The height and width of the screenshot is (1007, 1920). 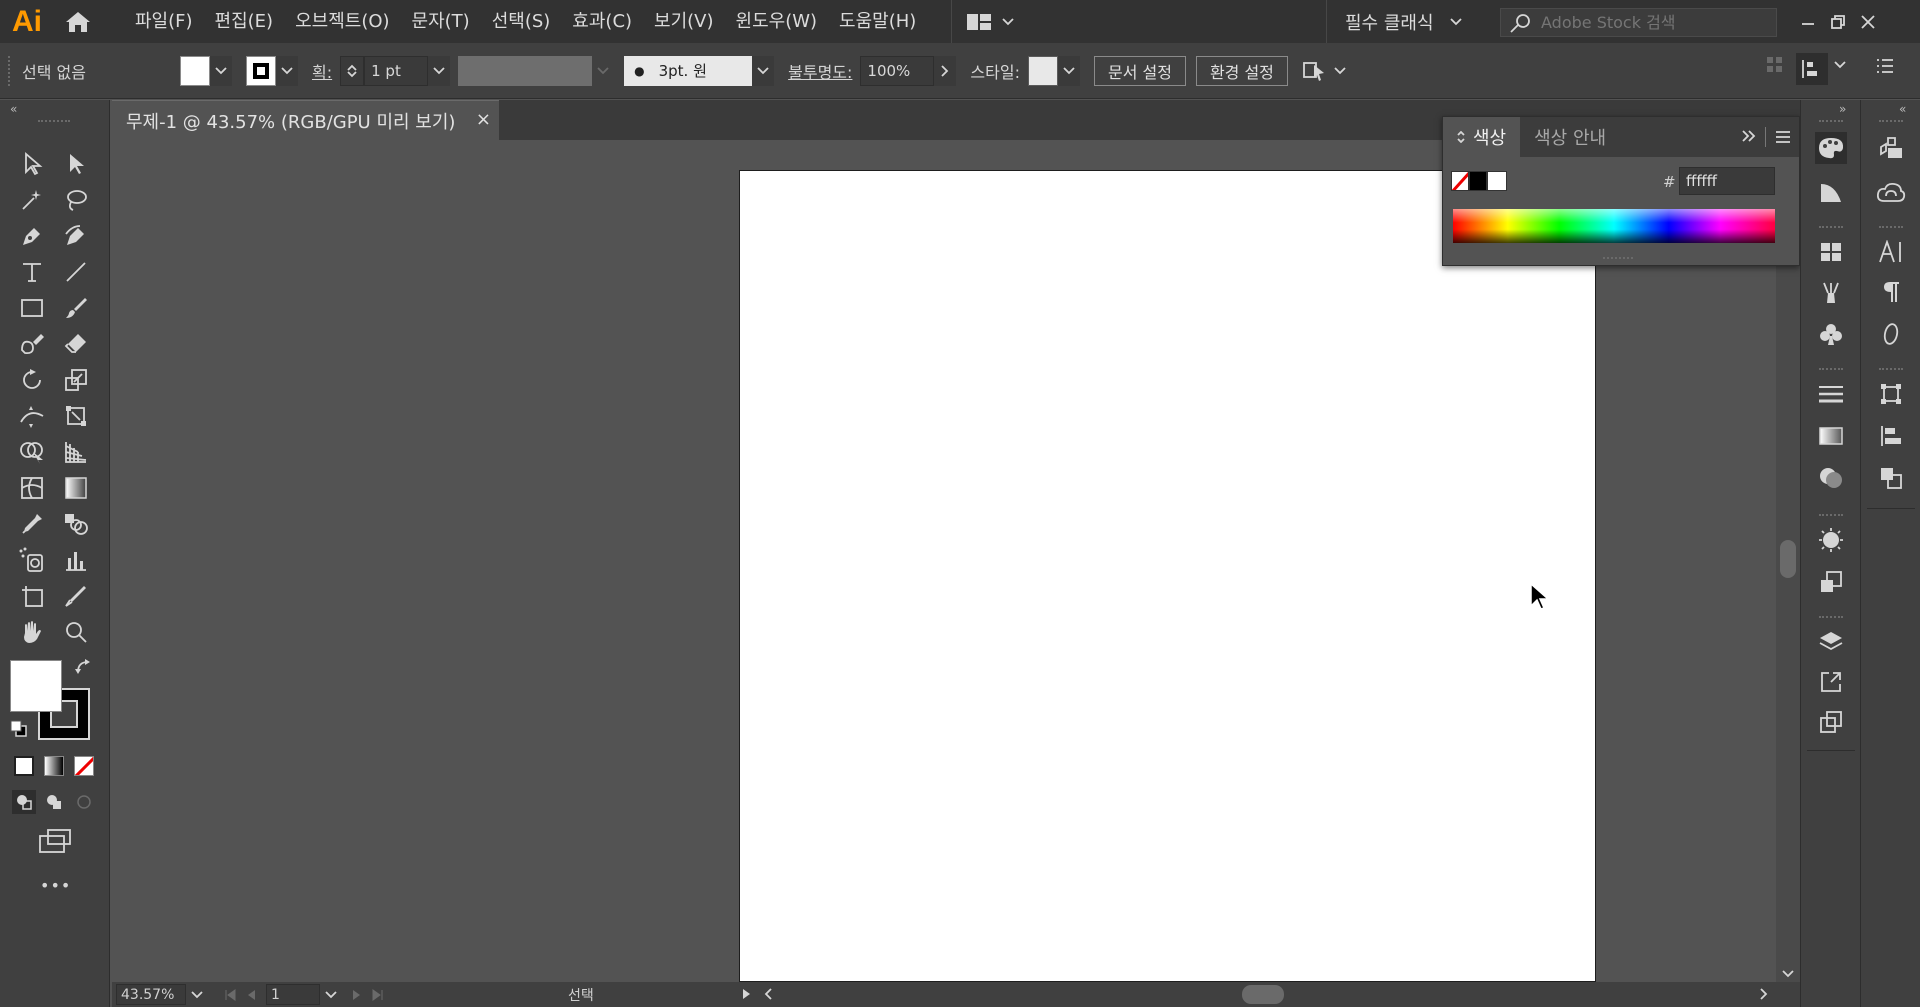 What do you see at coordinates (1891, 394) in the screenshot?
I see `transform-panel-icon` at bounding box center [1891, 394].